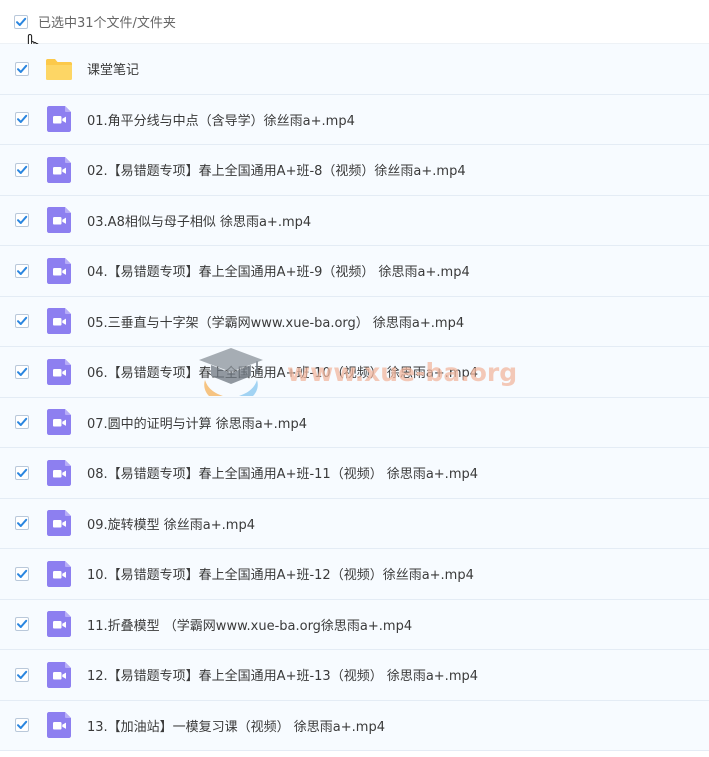 The height and width of the screenshot is (757, 709). Describe the element at coordinates (354, 422) in the screenshot. I see `file-row: 07.圆中的证明与计算 徐思雨a+.mp4` at that location.